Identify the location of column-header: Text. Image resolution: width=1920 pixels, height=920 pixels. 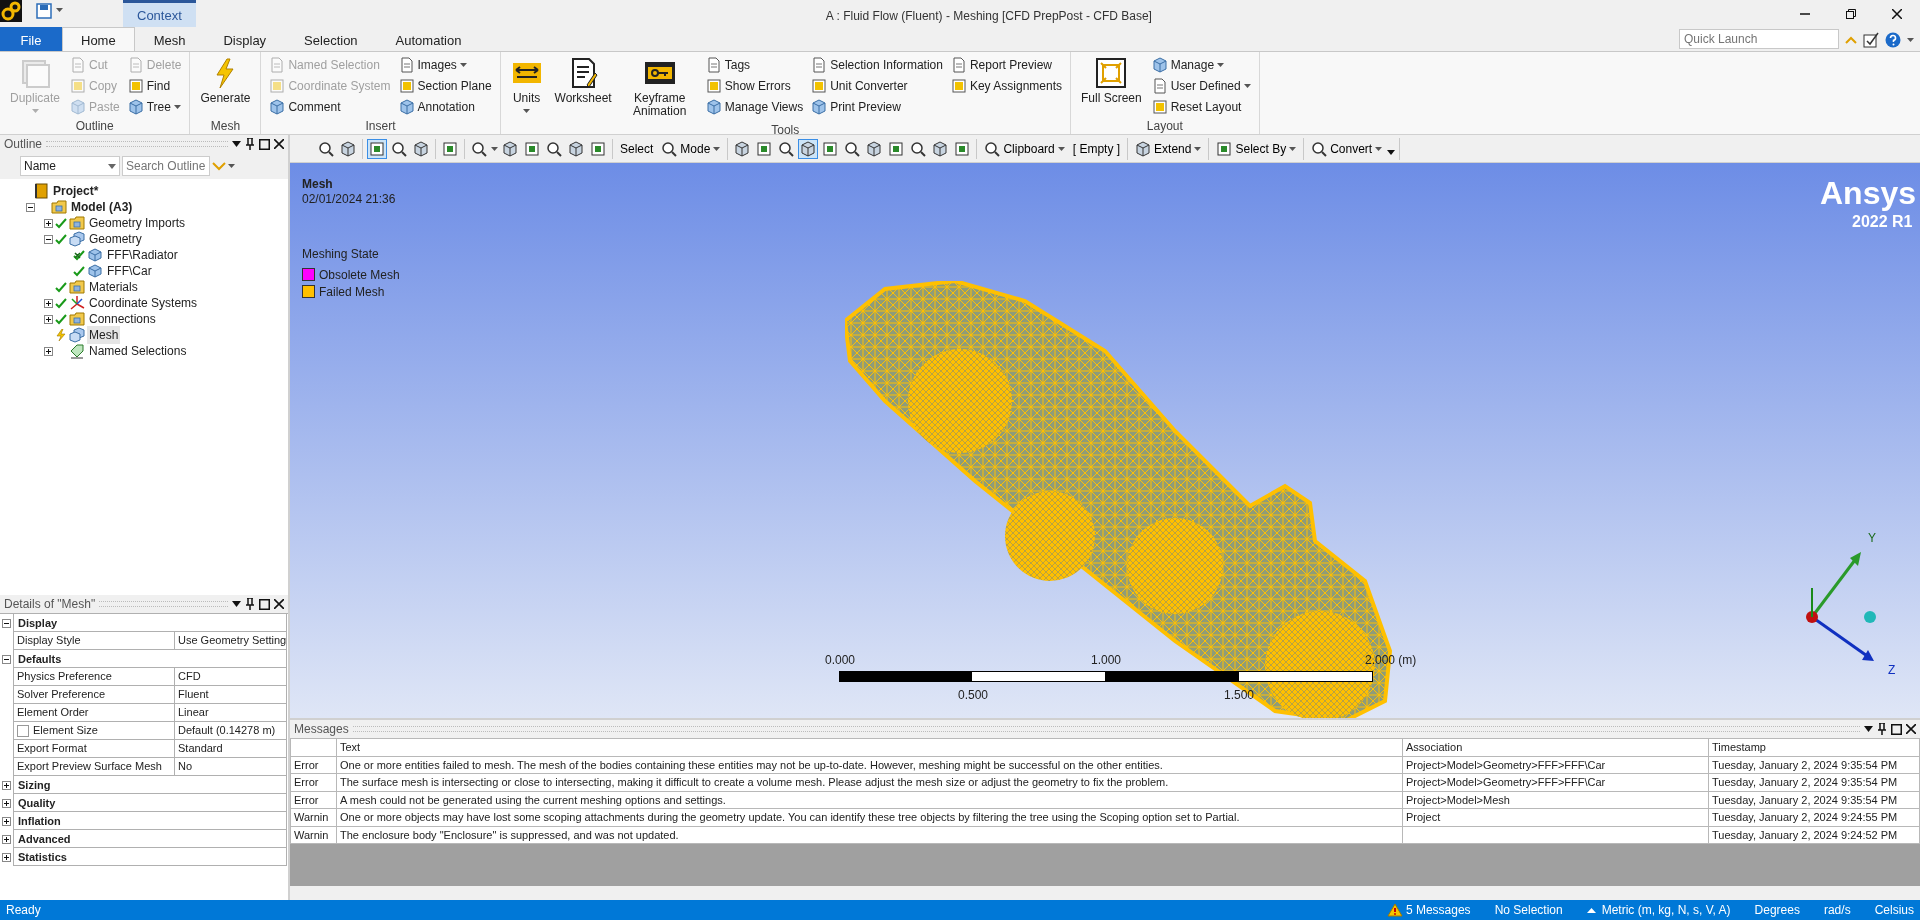
(350, 747).